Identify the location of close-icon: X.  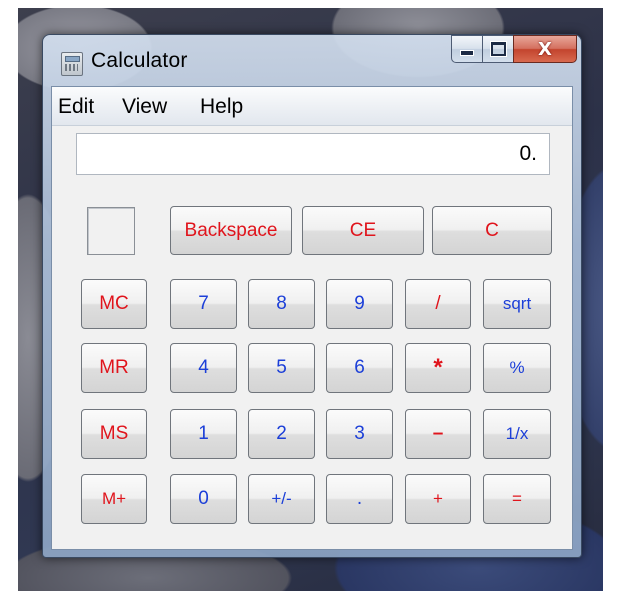
(545, 49).